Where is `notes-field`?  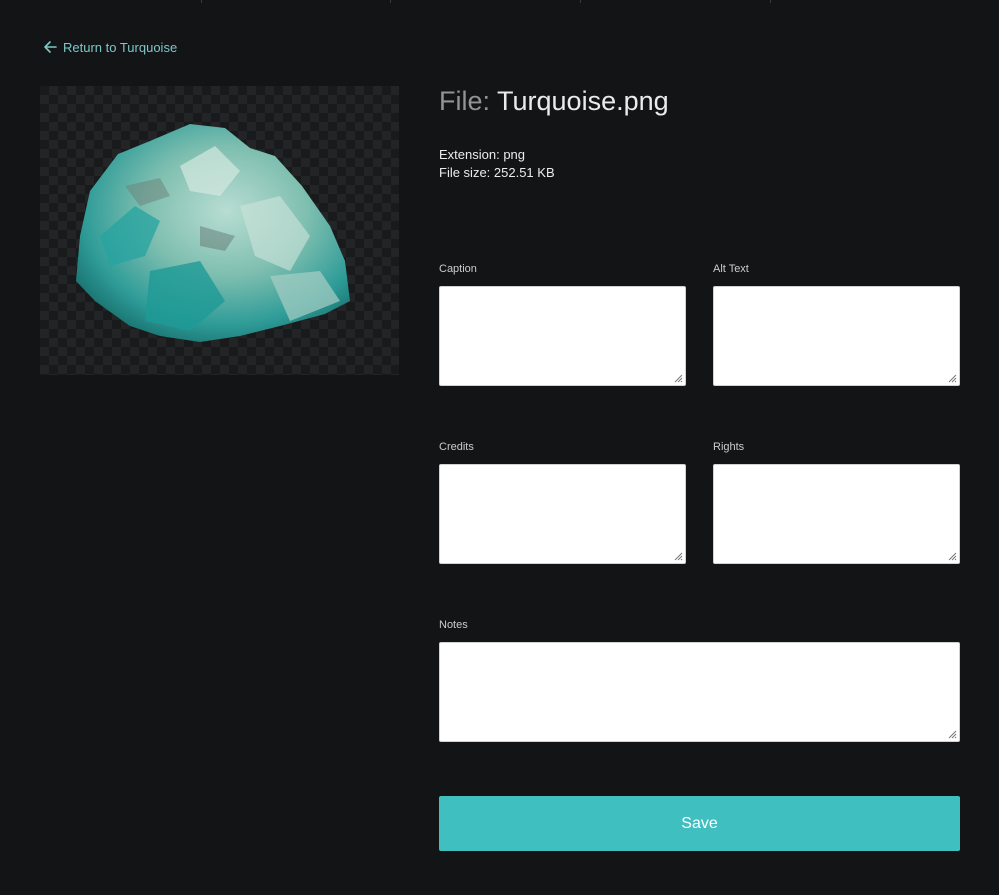 notes-field is located at coordinates (699, 692).